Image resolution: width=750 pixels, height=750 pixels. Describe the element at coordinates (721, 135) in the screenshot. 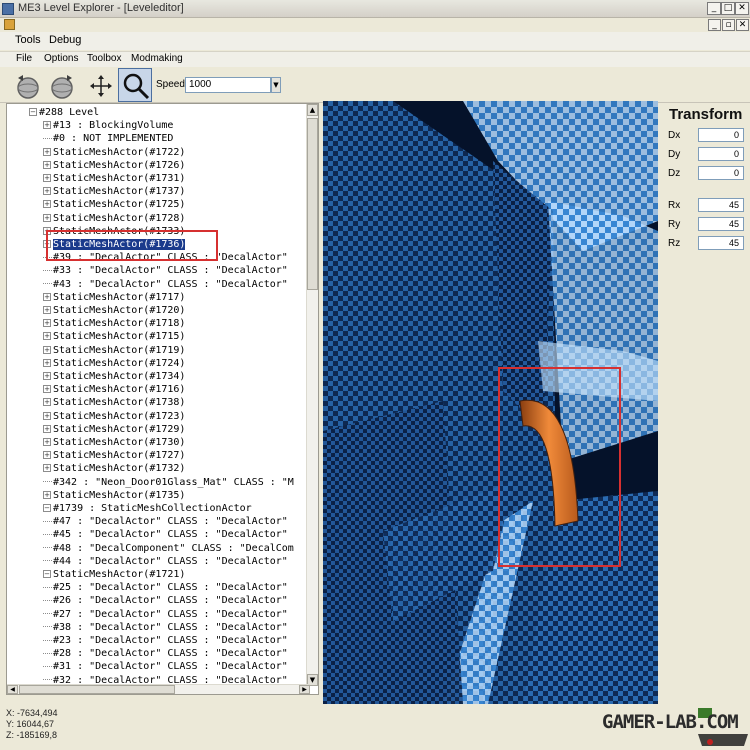

I see `dx-input: 0` at that location.